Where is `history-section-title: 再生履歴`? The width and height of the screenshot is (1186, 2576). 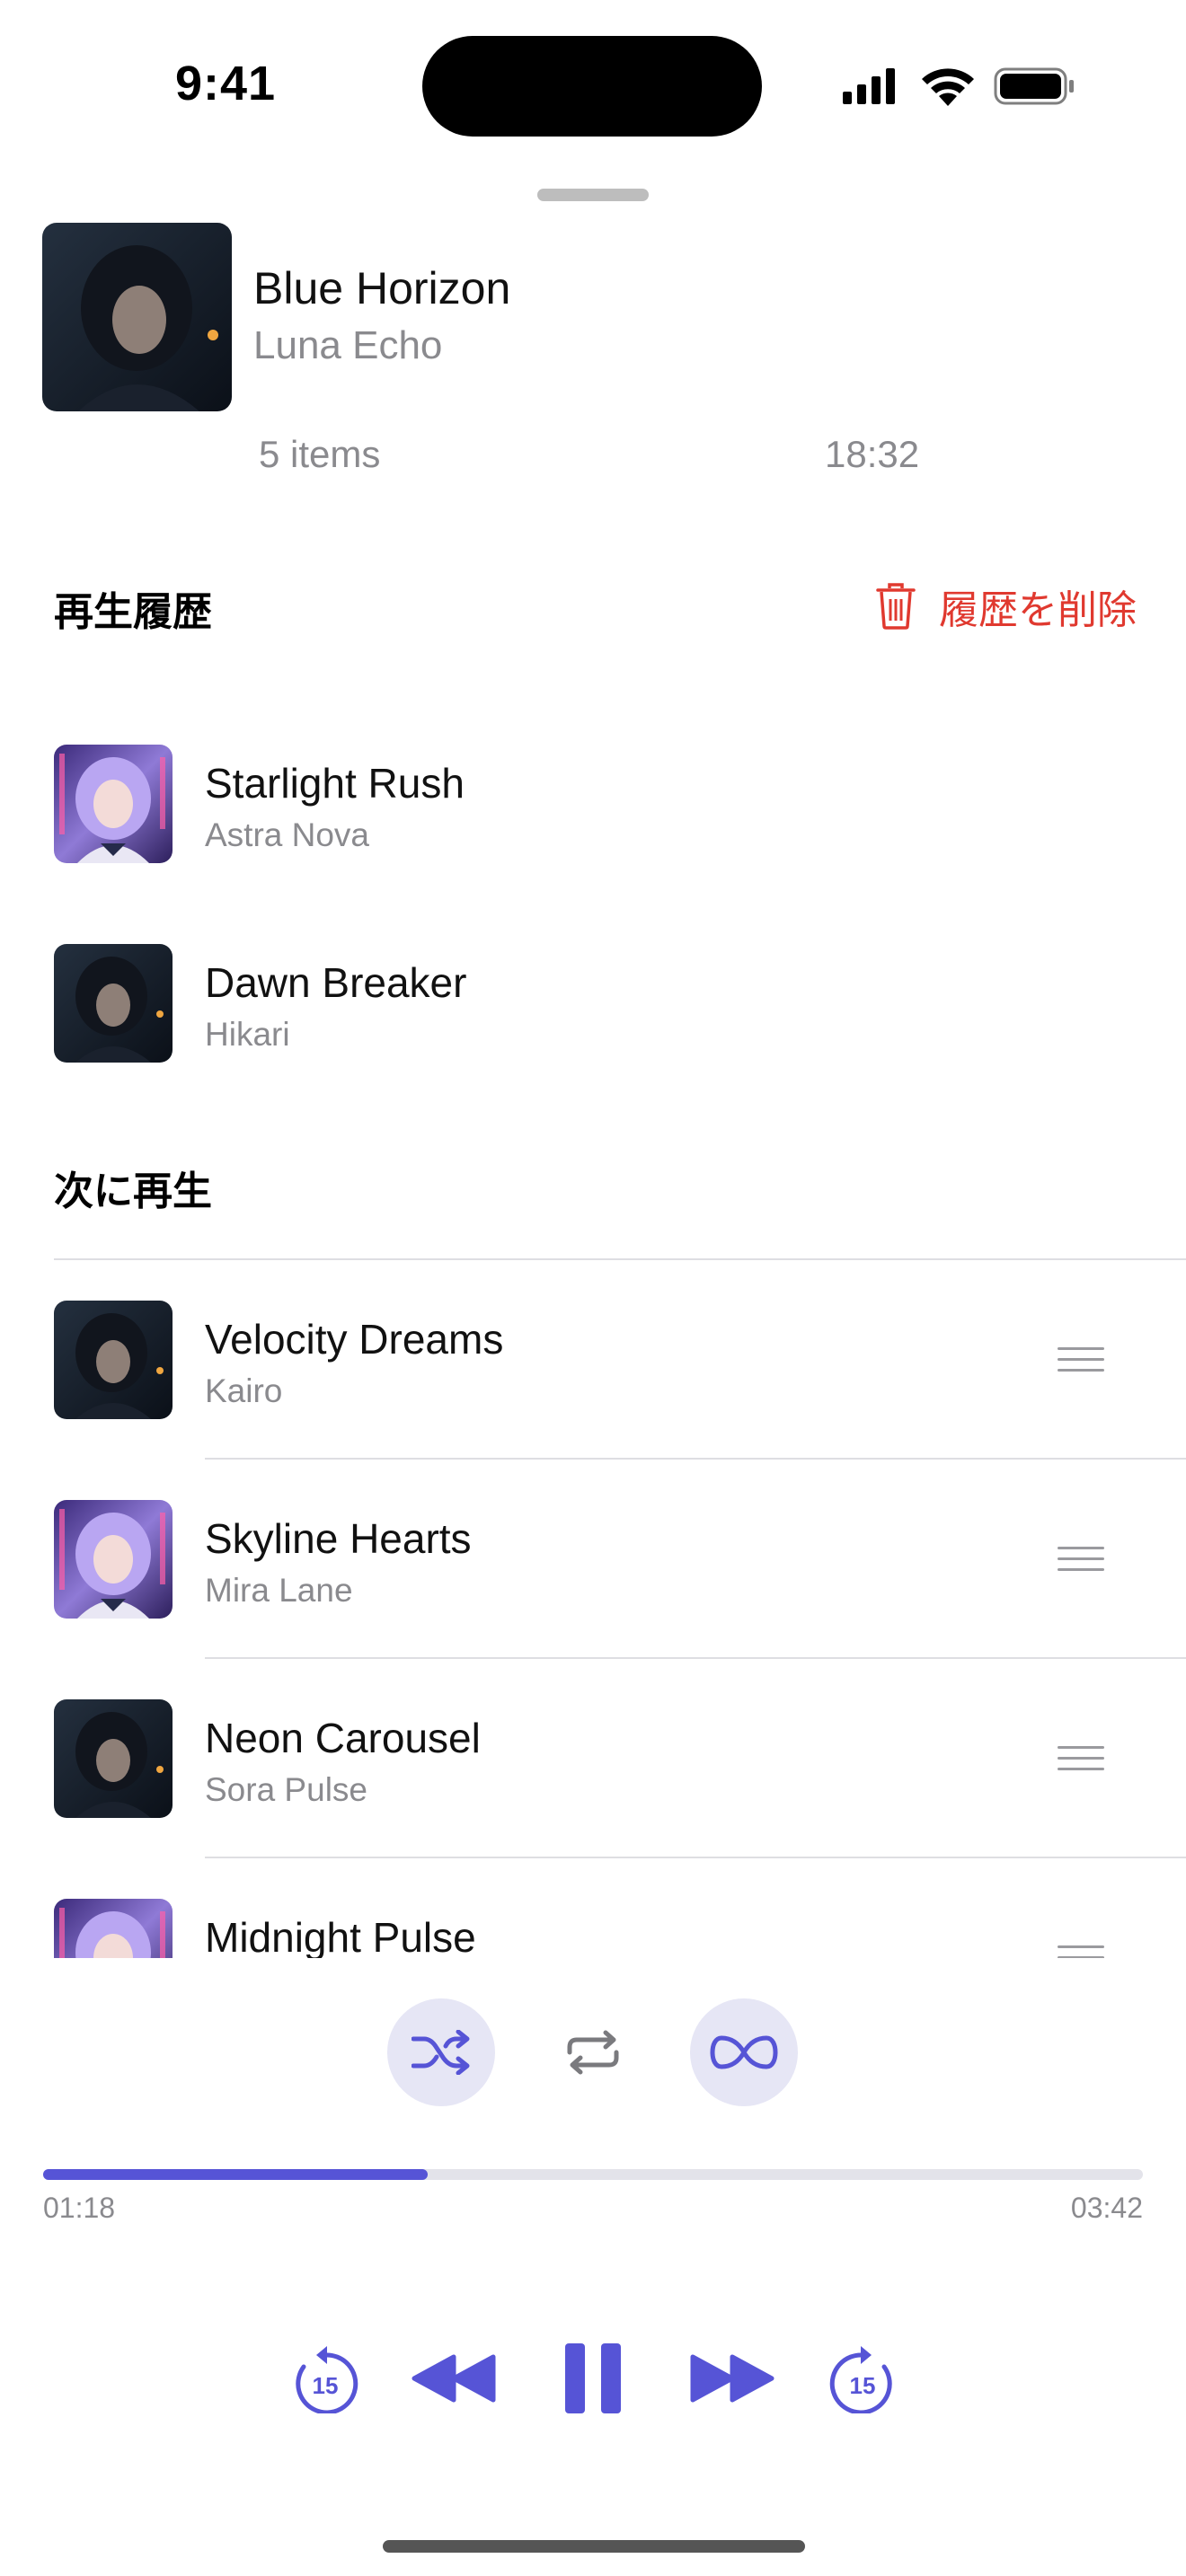 history-section-title: 再生履歴 is located at coordinates (133, 612).